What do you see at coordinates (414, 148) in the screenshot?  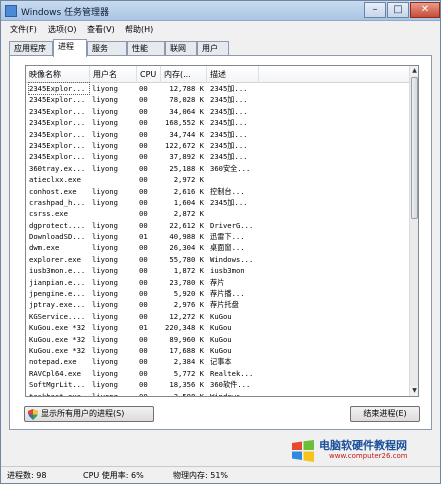 I see `scroll-thumb` at bounding box center [414, 148].